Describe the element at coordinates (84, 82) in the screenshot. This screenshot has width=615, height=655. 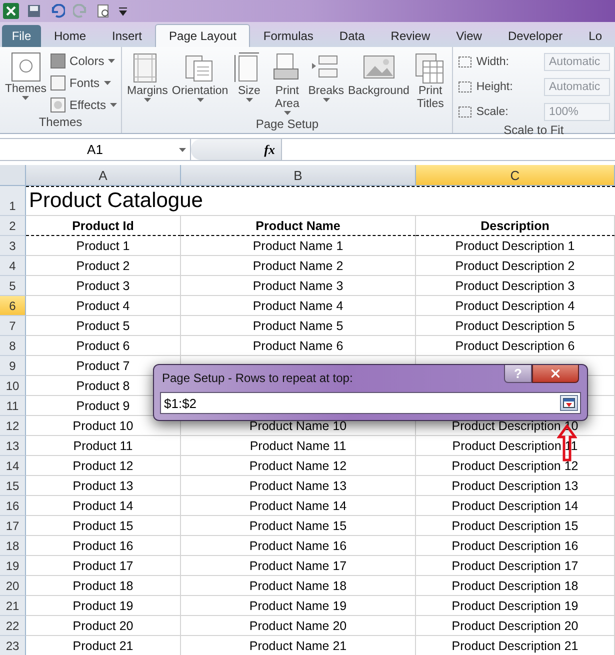
I see `ribbon-command: Fonts` at that location.